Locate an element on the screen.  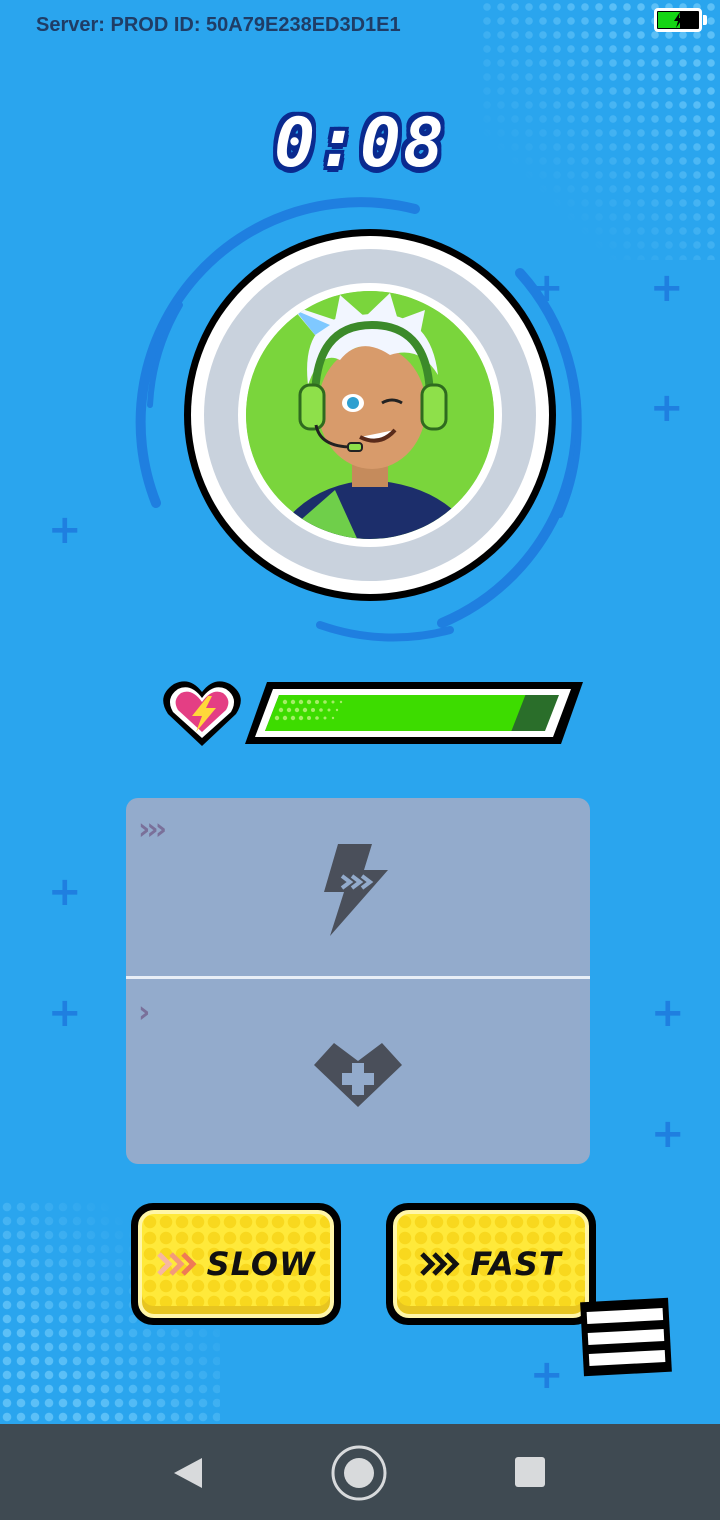
health-bar is located at coordinates (414, 713).